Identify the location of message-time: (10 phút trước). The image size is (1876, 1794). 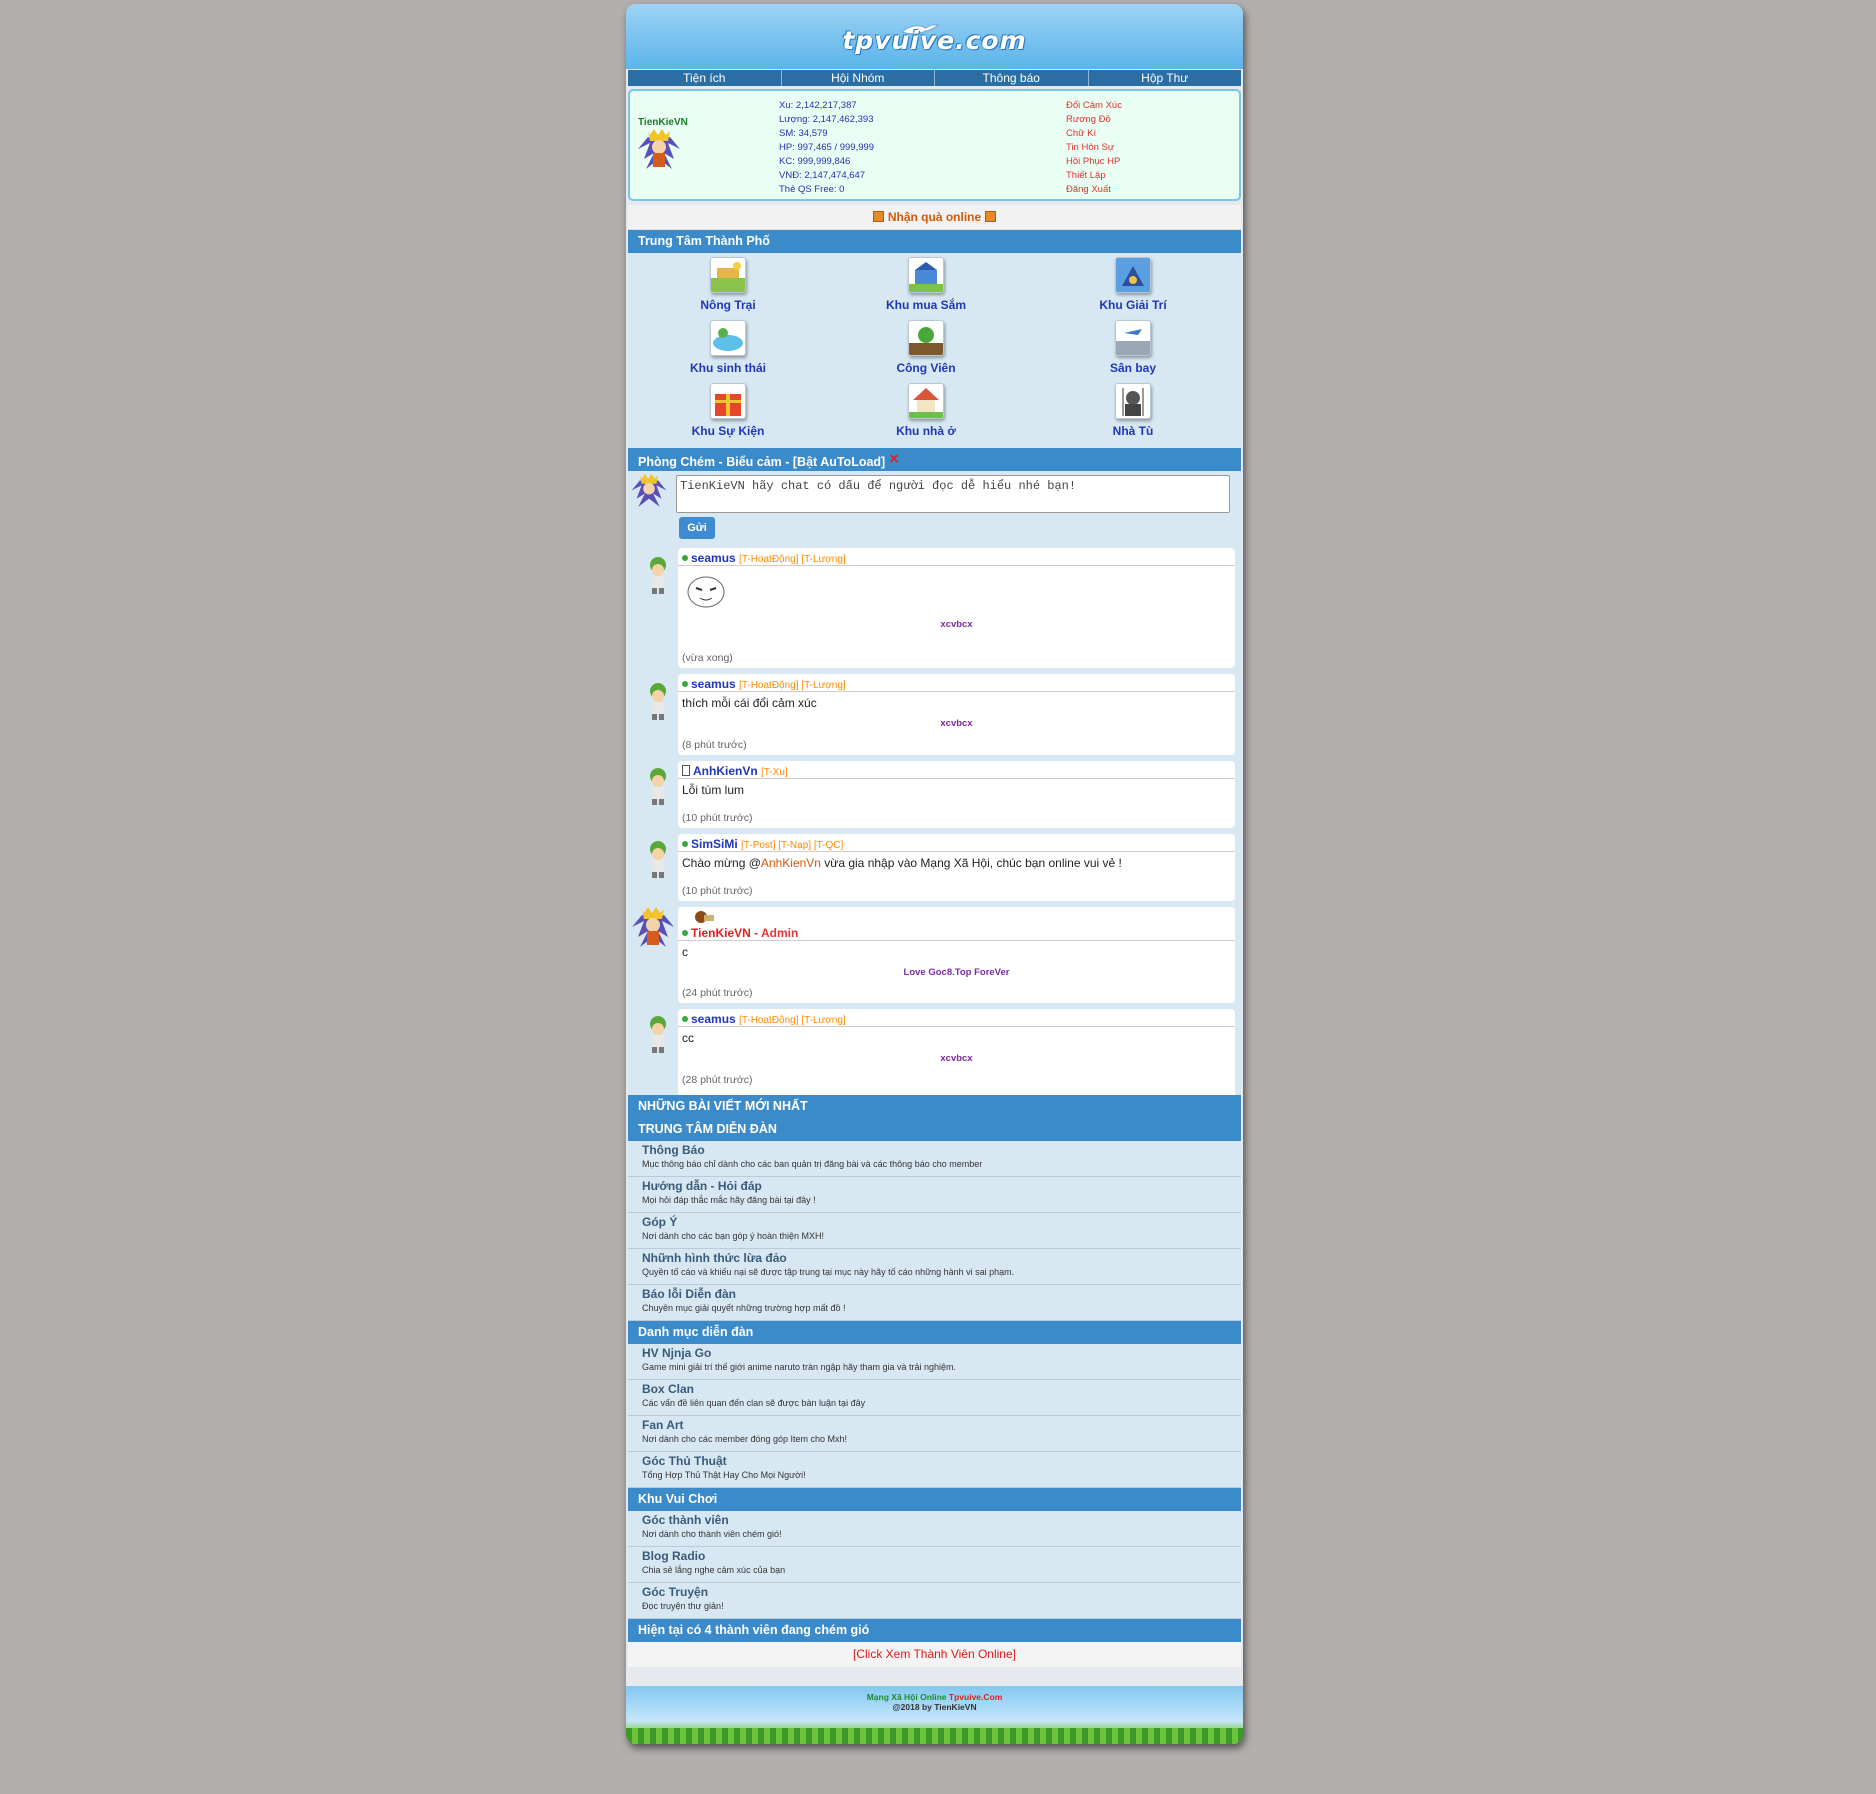
(717, 891).